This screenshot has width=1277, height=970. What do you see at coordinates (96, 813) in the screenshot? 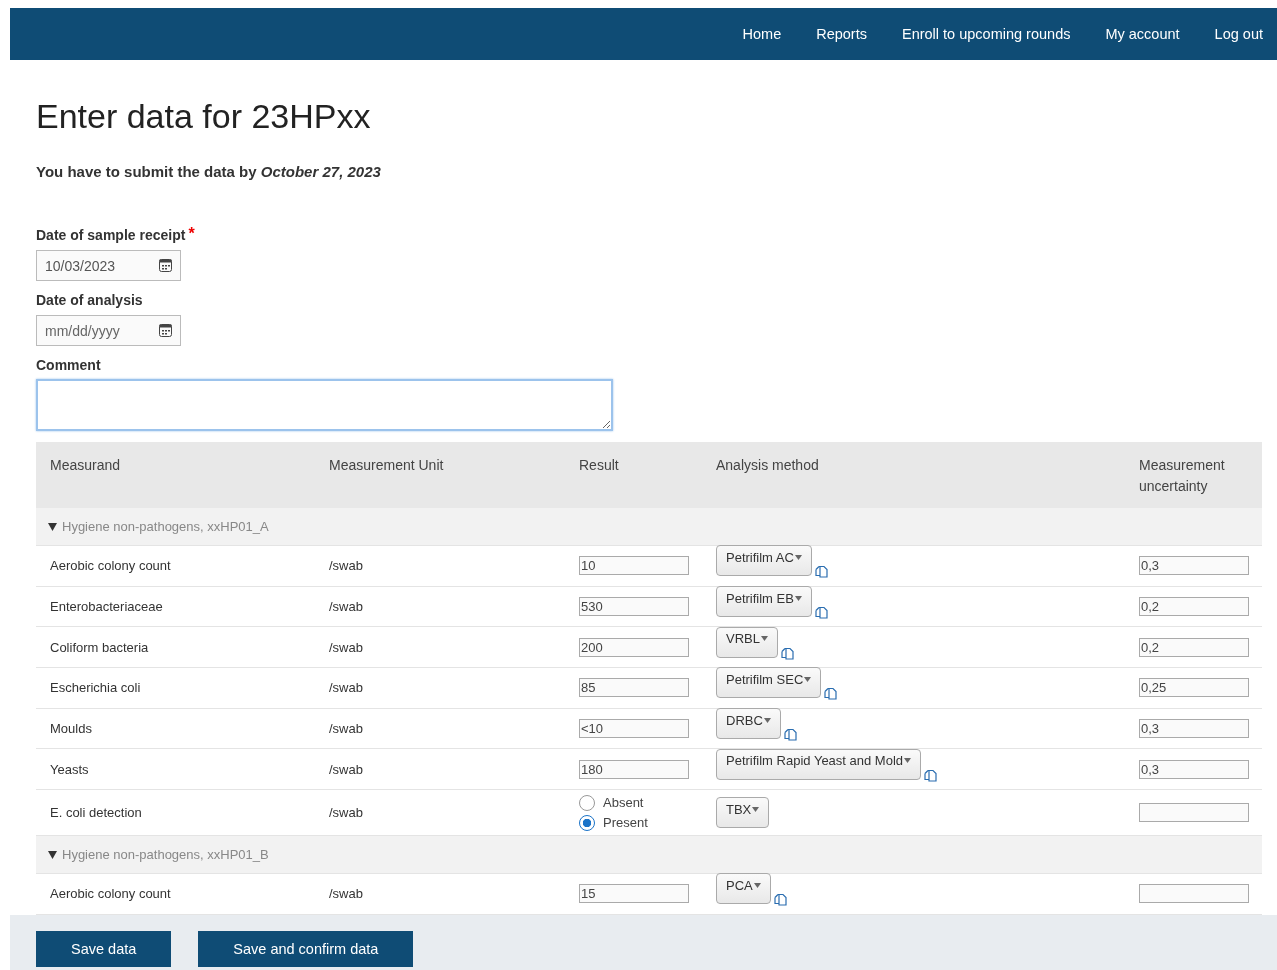
I see `measurand-cell: E. coli detection` at bounding box center [96, 813].